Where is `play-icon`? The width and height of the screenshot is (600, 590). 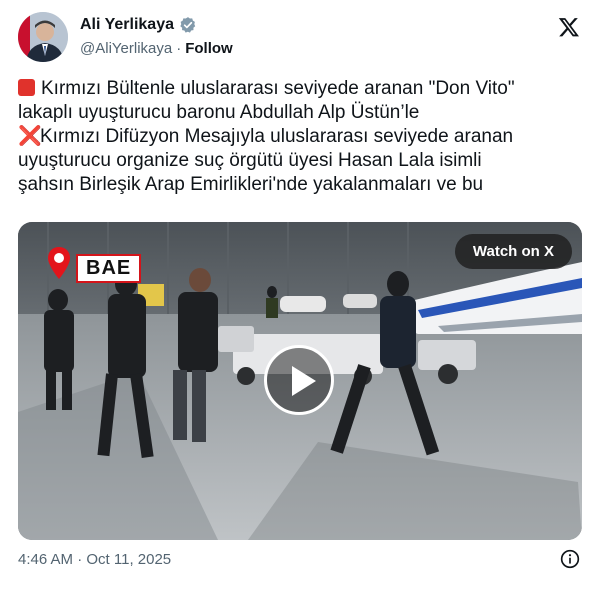 play-icon is located at coordinates (304, 381).